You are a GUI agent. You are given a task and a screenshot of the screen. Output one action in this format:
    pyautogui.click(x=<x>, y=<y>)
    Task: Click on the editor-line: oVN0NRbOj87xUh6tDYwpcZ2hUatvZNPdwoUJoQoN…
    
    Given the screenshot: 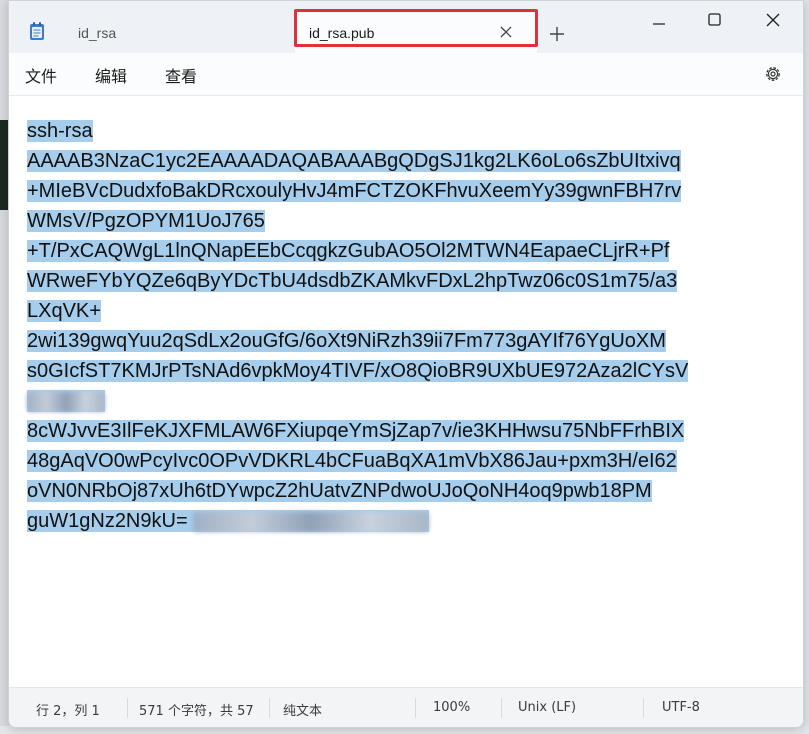 What is the action you would take?
    pyautogui.click(x=339, y=491)
    